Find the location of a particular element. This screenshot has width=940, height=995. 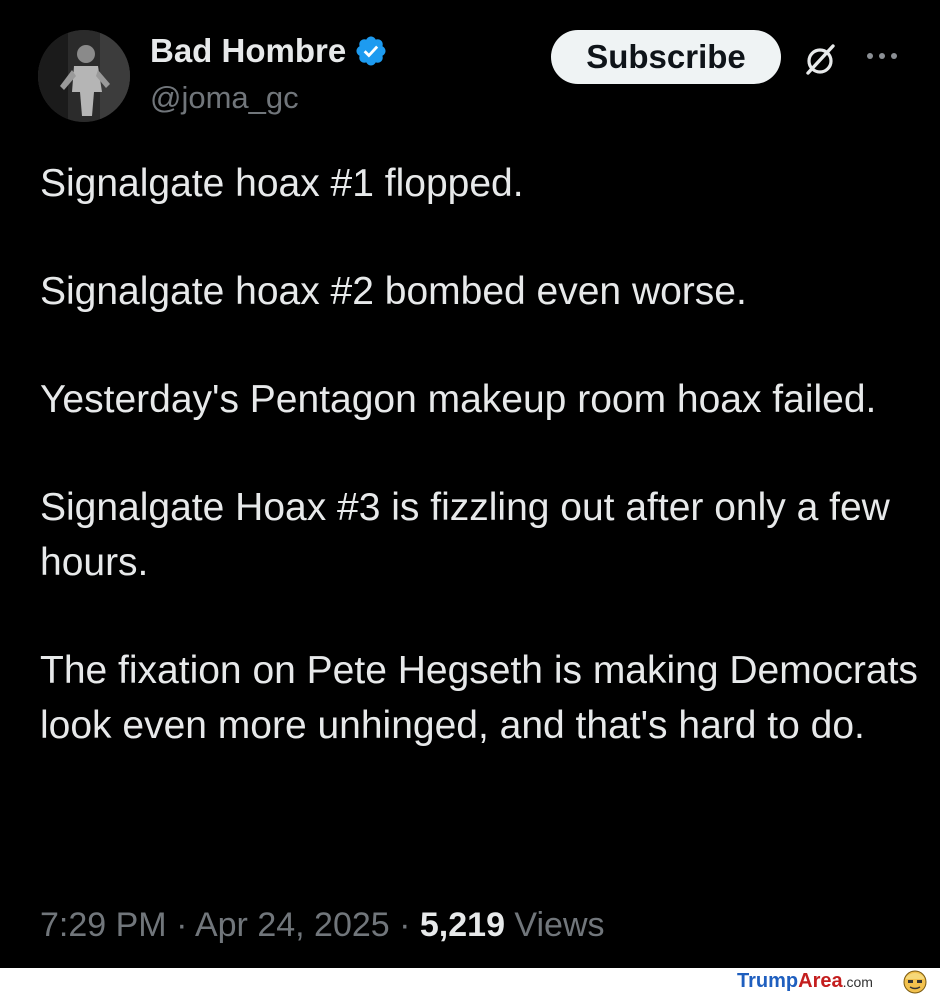

author-name-row: Bad Hombre is located at coordinates (269, 51).